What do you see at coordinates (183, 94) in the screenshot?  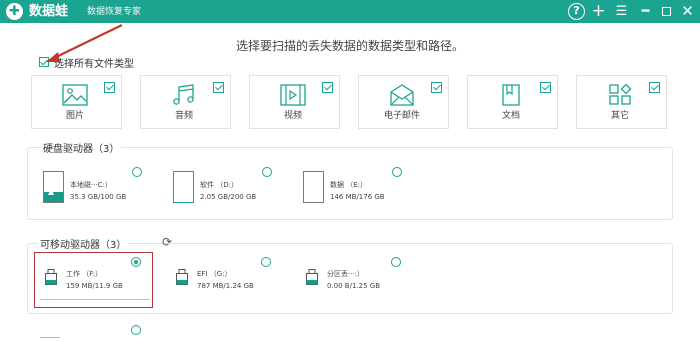 I see `music-icon` at bounding box center [183, 94].